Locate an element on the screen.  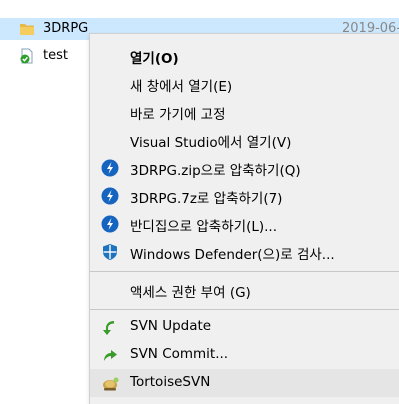
menu-item-label: 3DRPG.7z로 압축하기(7) is located at coordinates (206, 199).